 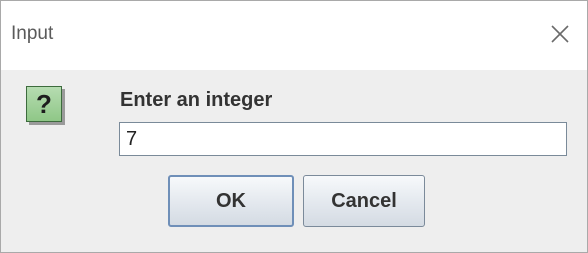 I want to click on cancel-button: Cancel, so click(x=364, y=201).